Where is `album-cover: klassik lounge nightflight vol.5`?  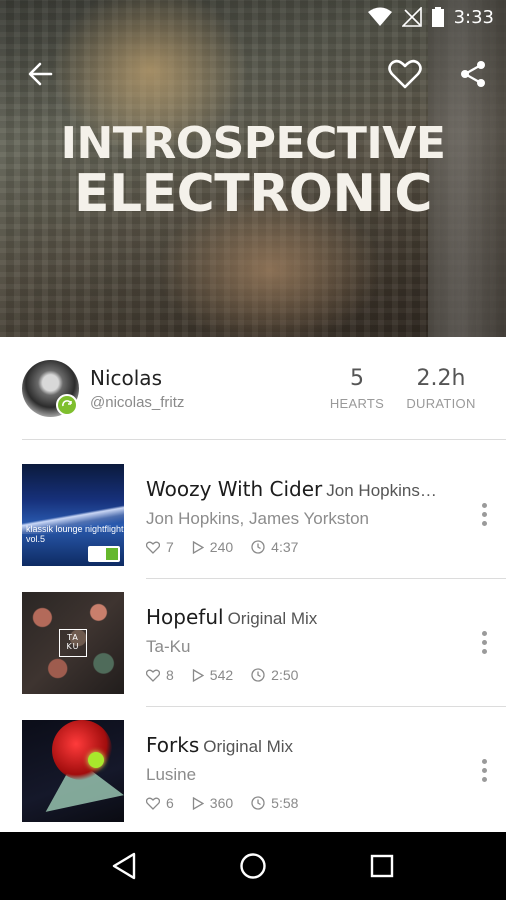 album-cover: klassik lounge nightflight vol.5 is located at coordinates (73, 515).